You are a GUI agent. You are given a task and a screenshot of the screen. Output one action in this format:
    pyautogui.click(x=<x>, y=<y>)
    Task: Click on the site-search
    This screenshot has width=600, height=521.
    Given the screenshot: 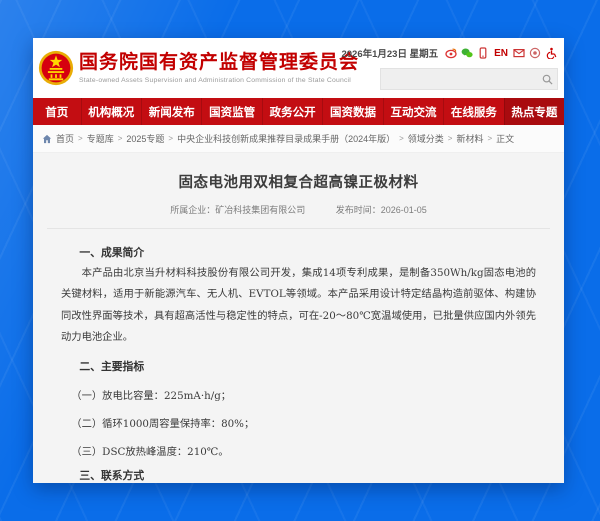 What is the action you would take?
    pyautogui.click(x=469, y=79)
    